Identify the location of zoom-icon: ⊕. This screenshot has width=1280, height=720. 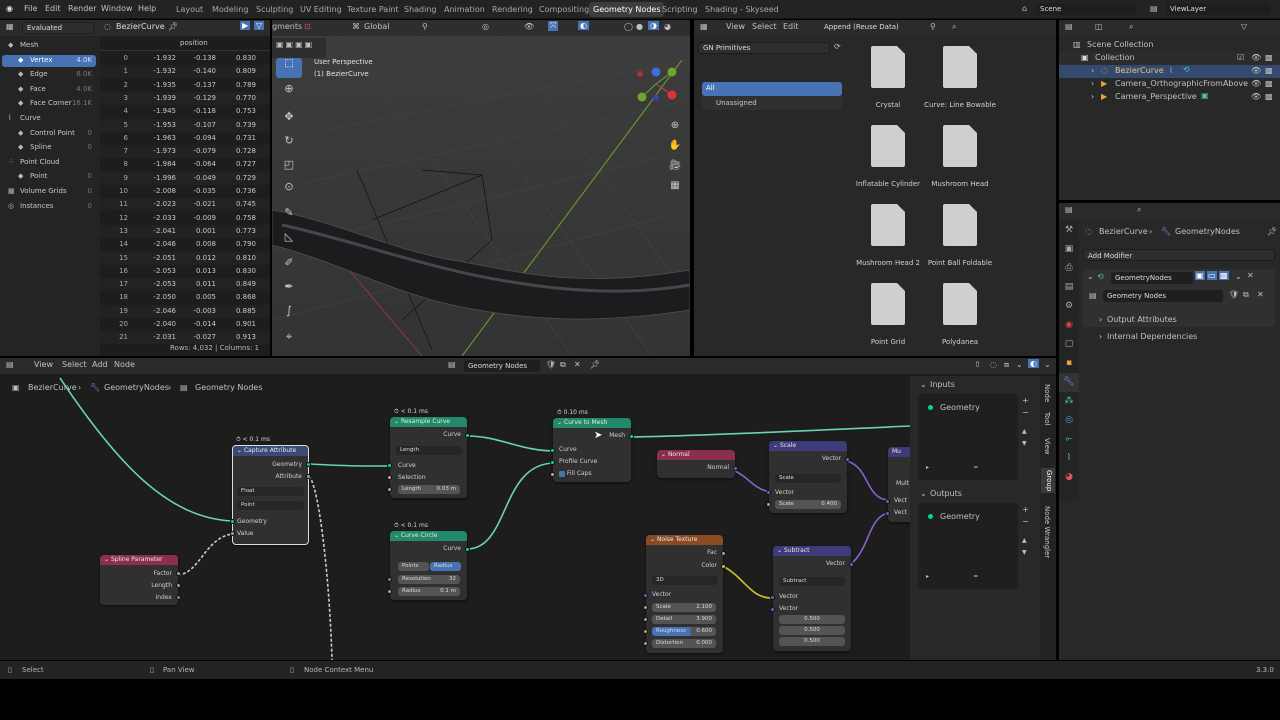
(675, 126).